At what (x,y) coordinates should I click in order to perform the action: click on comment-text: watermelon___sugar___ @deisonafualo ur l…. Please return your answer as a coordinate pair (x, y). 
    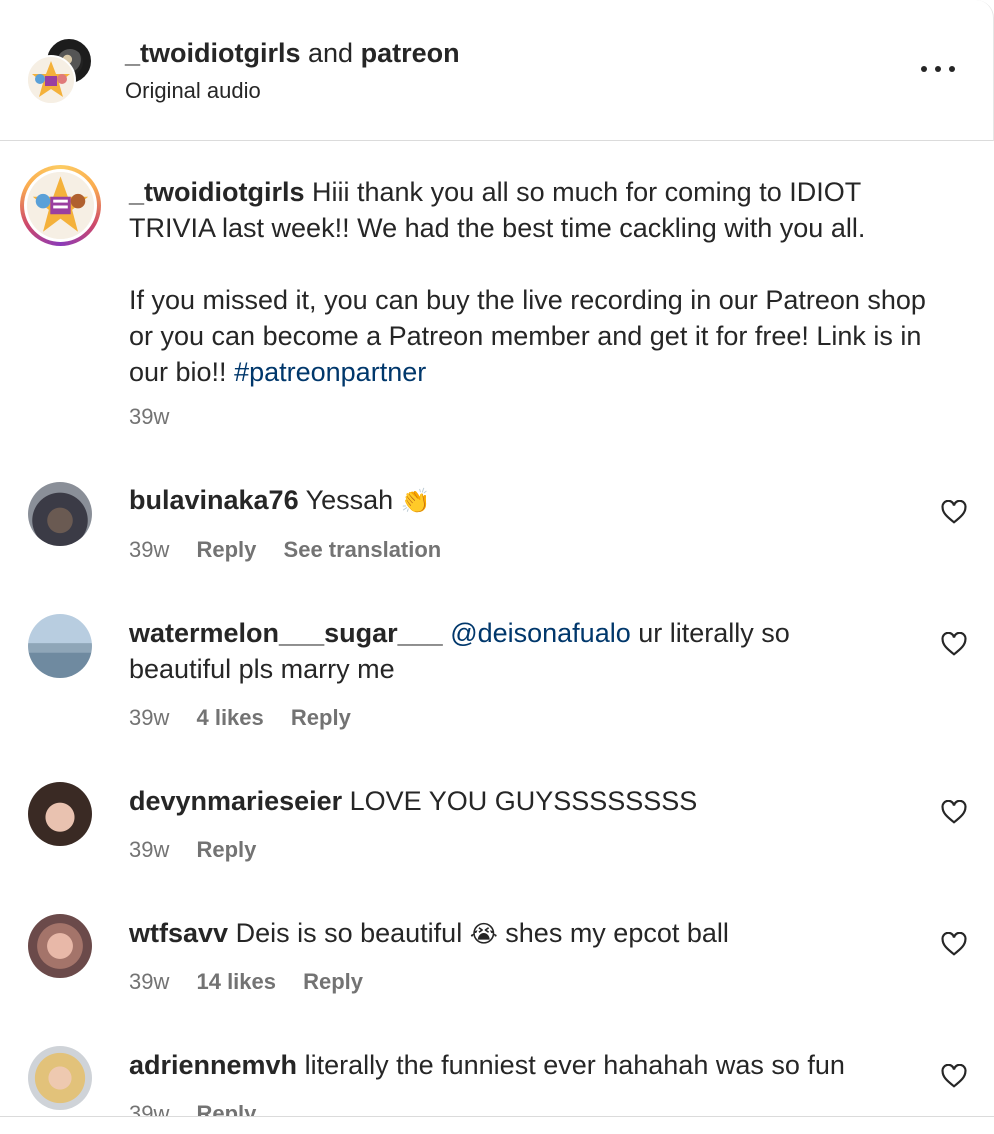
    Looking at the image, I should click on (514, 651).